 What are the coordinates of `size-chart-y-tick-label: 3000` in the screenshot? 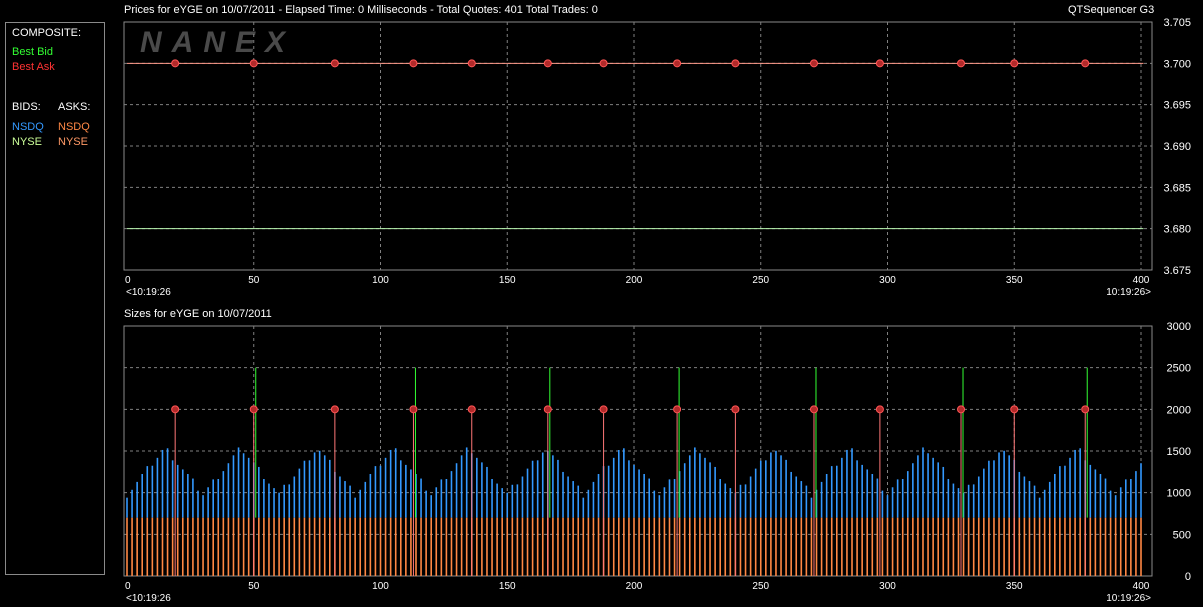 It's located at (1179, 327).